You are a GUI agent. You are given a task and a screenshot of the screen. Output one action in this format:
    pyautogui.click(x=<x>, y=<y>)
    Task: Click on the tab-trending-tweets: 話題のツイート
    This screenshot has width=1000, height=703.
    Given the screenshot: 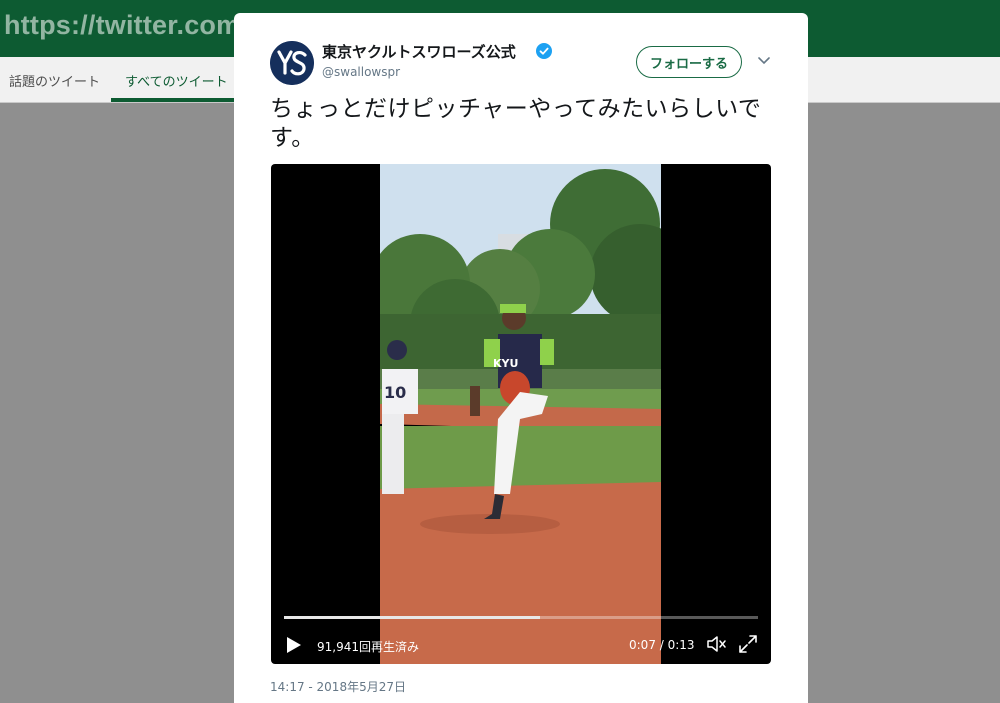 What is the action you would take?
    pyautogui.click(x=54, y=80)
    